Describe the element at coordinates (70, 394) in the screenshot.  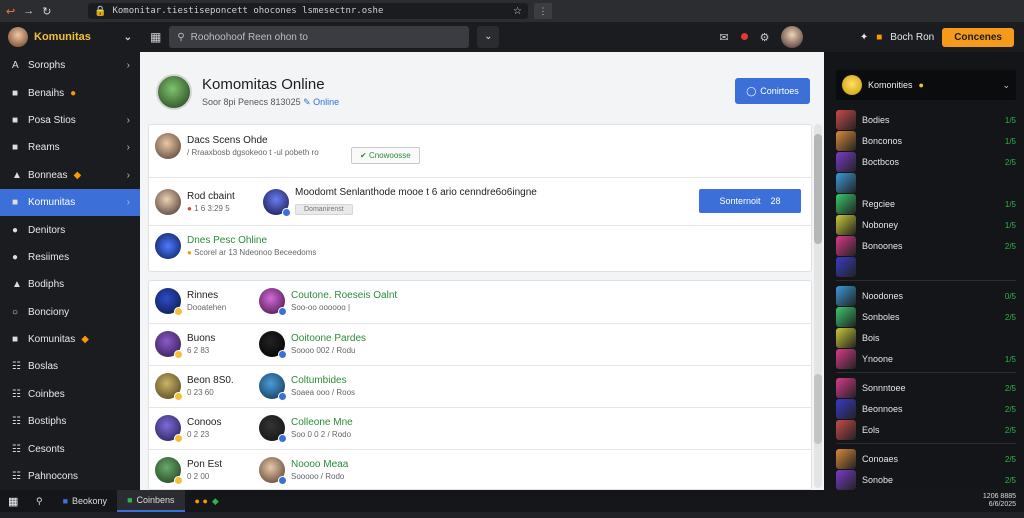
I see `sidebar-item: ☷ Coinbes` at that location.